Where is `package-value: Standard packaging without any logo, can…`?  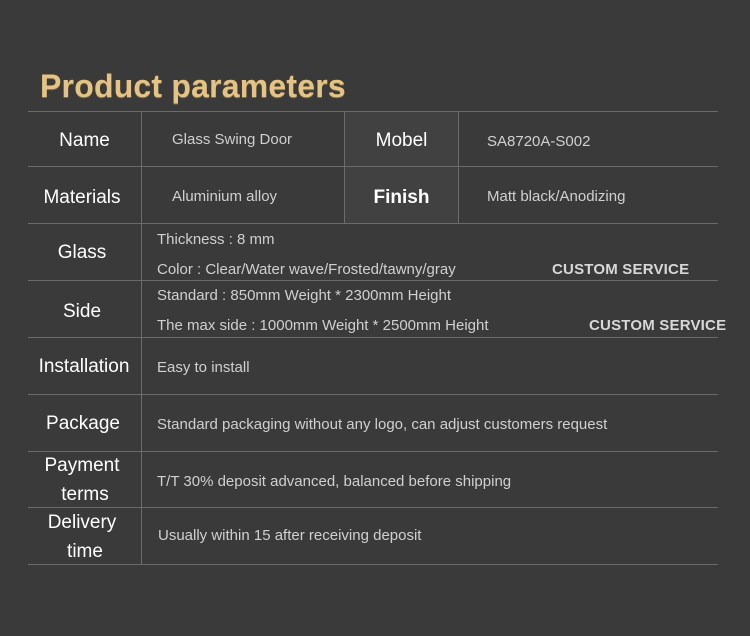
package-value: Standard packaging without any logo, can… is located at coordinates (382, 424).